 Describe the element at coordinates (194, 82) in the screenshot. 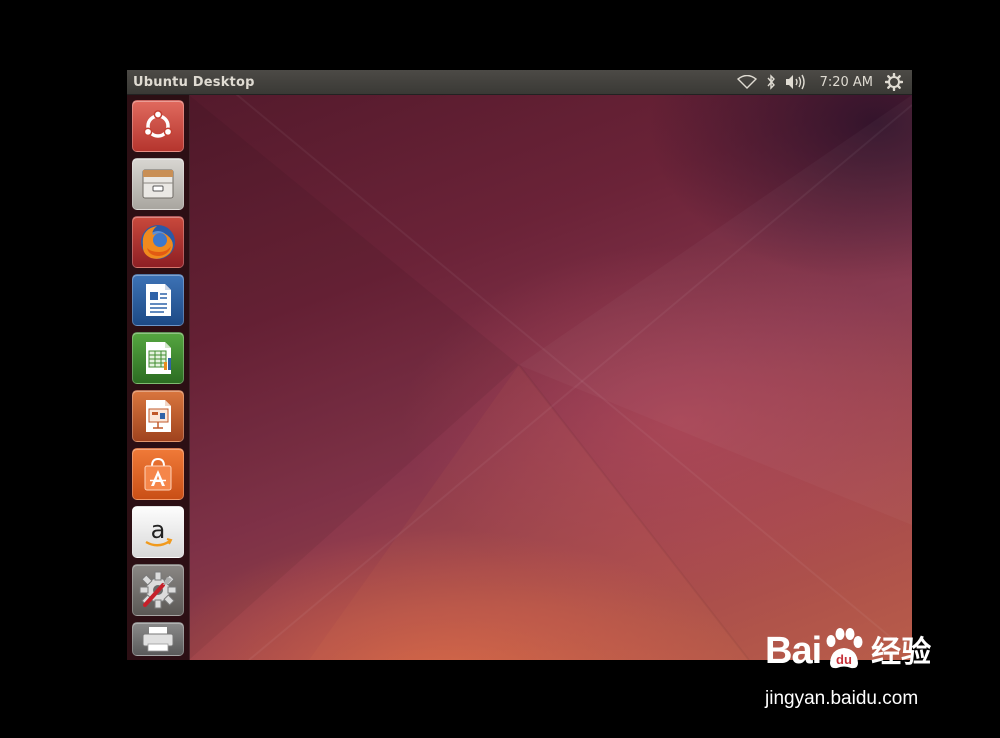

I see `window-title: Ubuntu Desktop` at that location.